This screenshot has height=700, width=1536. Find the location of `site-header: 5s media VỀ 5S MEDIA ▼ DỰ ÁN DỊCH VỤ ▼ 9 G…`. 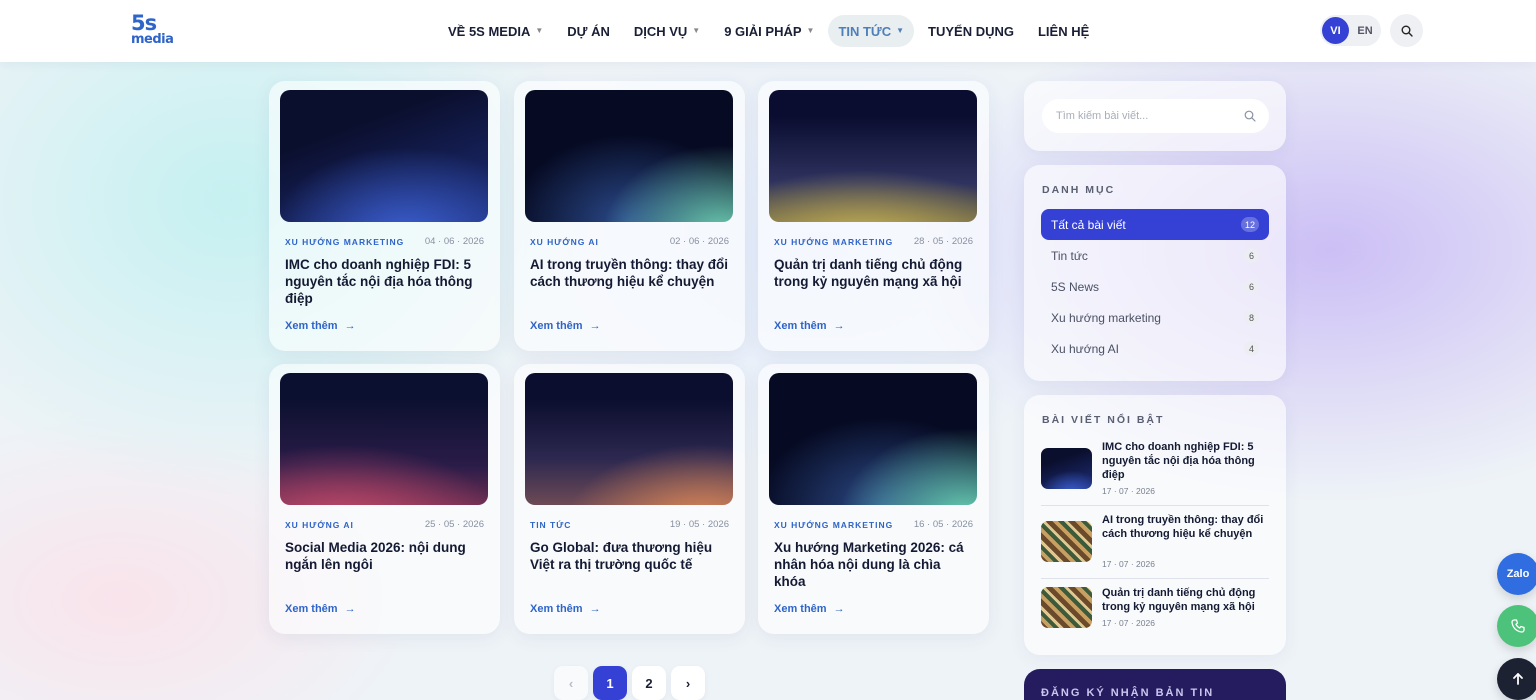

site-header: 5s media VỀ 5S MEDIA ▼ DỰ ÁN DỊCH VỤ ▼ 9 G… is located at coordinates (768, 31).